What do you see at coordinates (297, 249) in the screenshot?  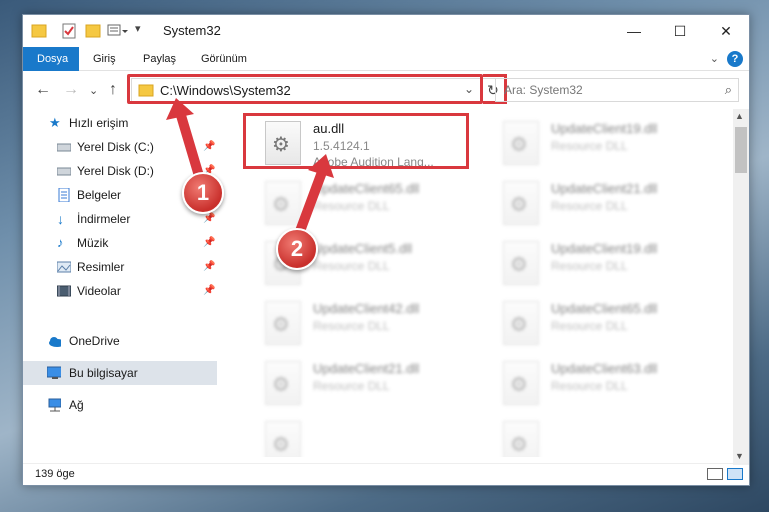 I see `step-2-badge: 2` at bounding box center [297, 249].